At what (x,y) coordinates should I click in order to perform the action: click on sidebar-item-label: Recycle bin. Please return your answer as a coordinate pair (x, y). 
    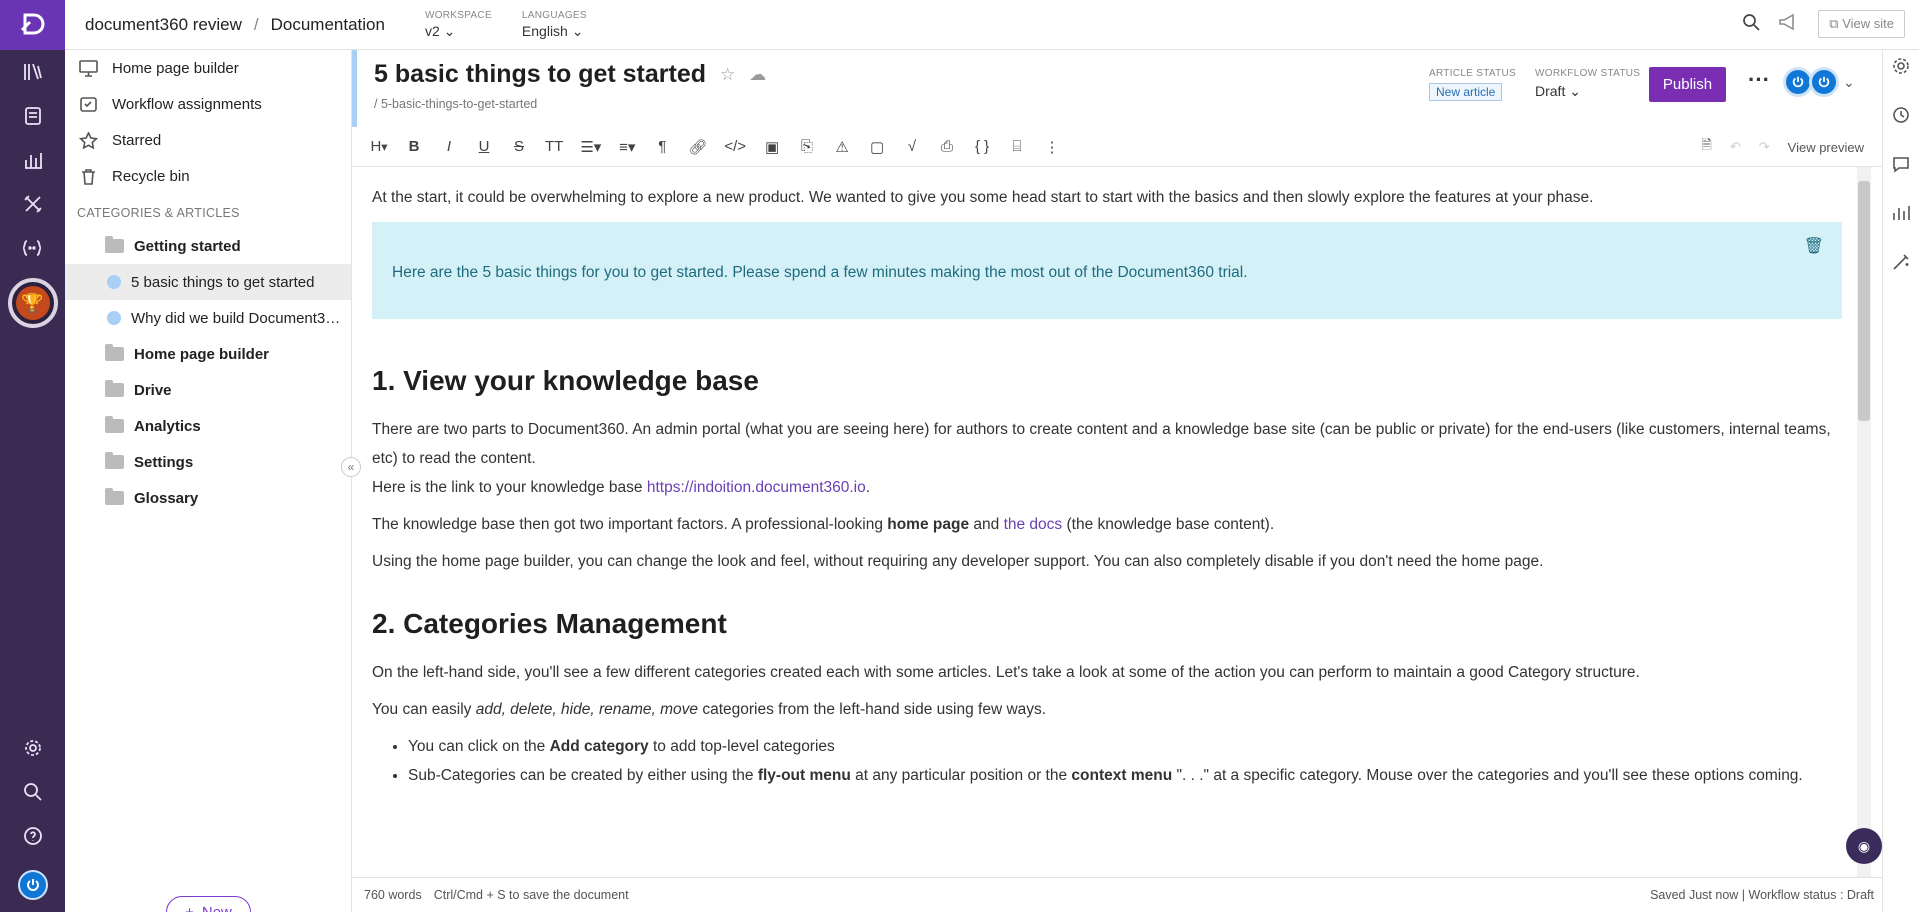
    Looking at the image, I should click on (151, 176).